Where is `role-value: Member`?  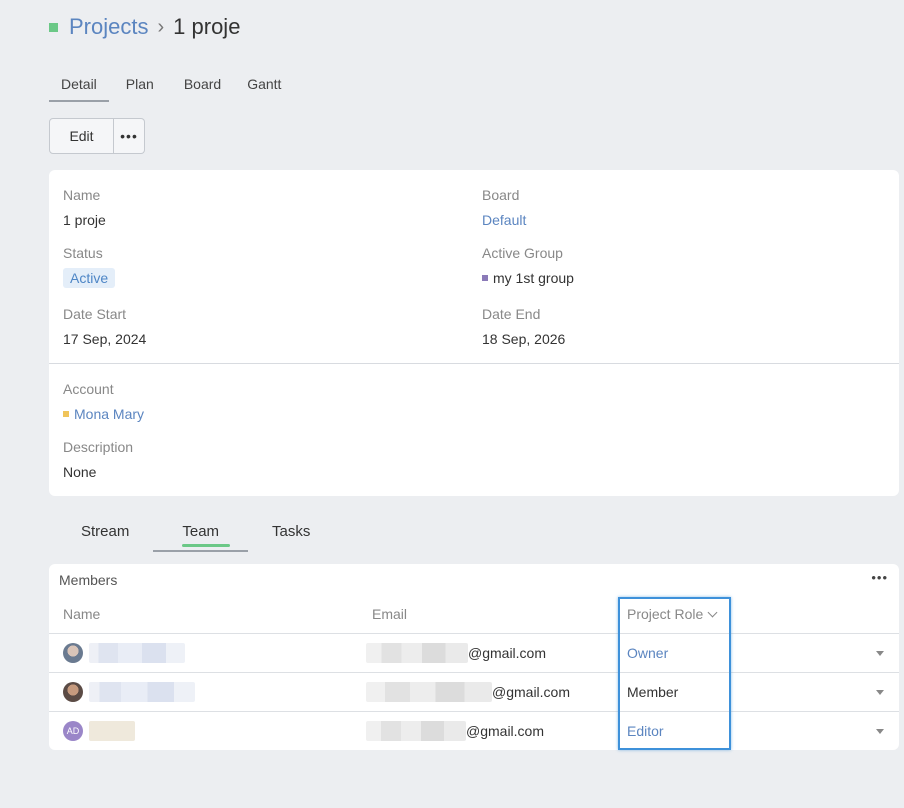
role-value: Member is located at coordinates (652, 692).